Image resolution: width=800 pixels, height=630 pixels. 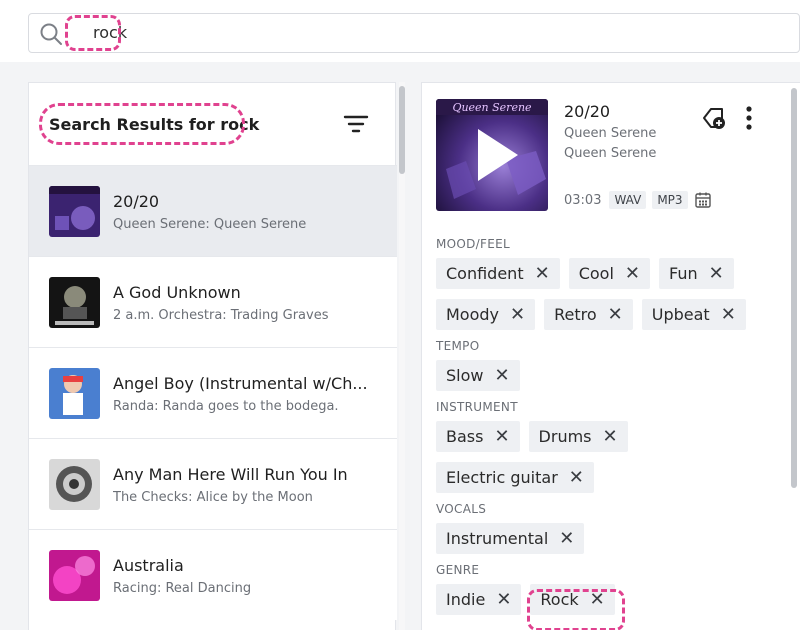 What do you see at coordinates (575, 314) in the screenshot?
I see `tag-label: Retro` at bounding box center [575, 314].